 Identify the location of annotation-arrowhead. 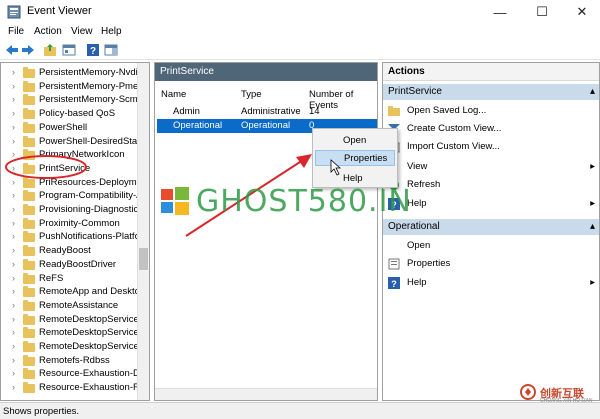
(304, 161).